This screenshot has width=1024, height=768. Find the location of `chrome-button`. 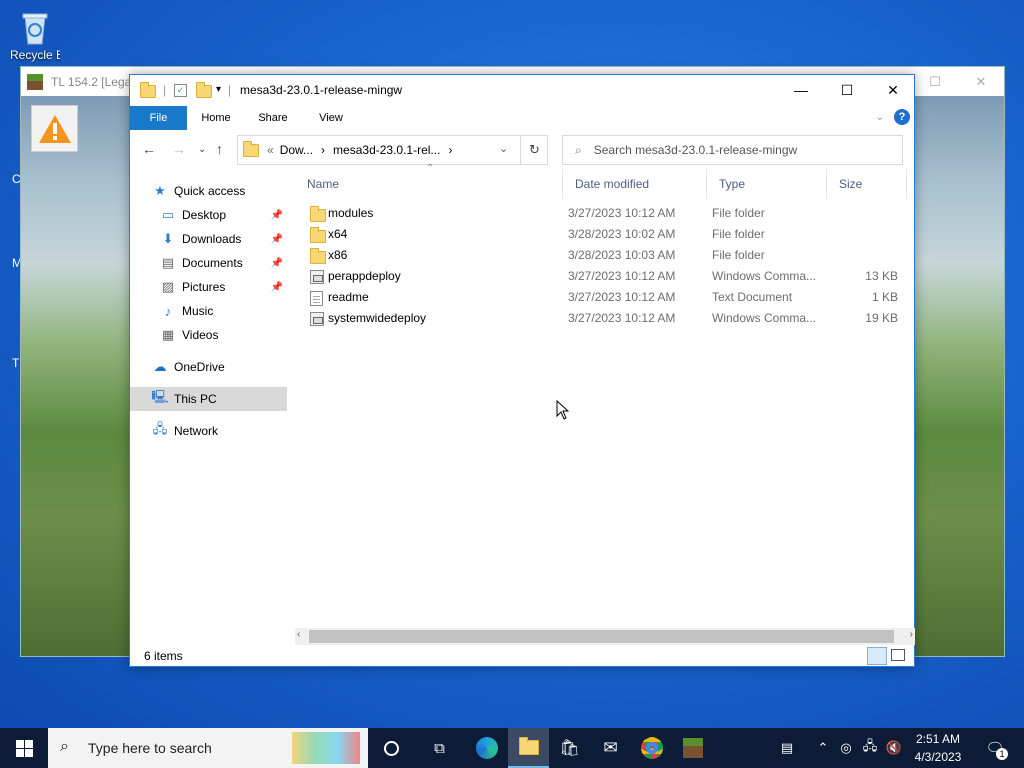

chrome-button is located at coordinates (651, 748).